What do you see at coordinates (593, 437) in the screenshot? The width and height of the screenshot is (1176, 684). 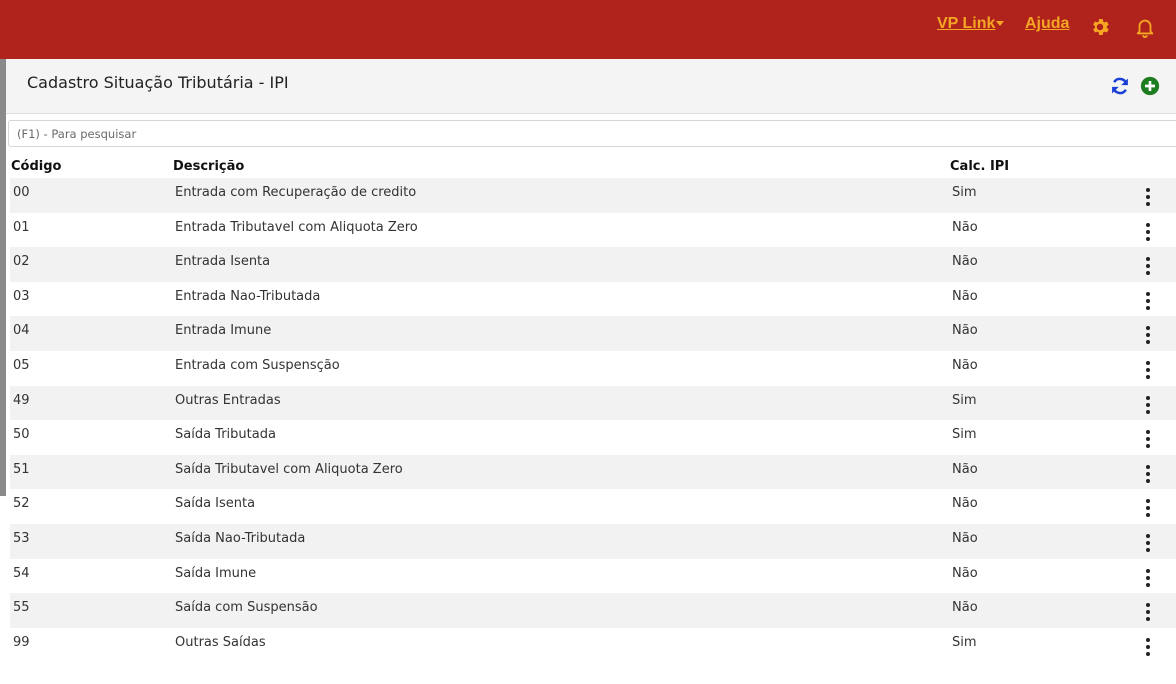 I see `table-row: 50 Saída Tributada Sim` at bounding box center [593, 437].